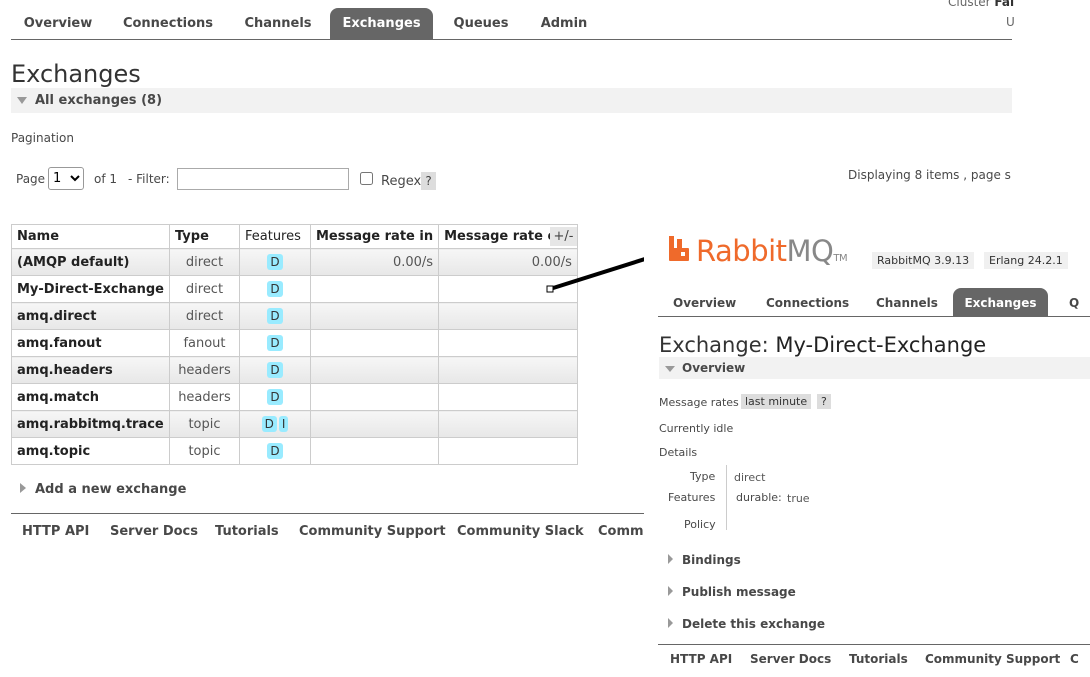  What do you see at coordinates (511, 100) in the screenshot?
I see `all-exchanges-toggle: All exchanges (8)` at bounding box center [511, 100].